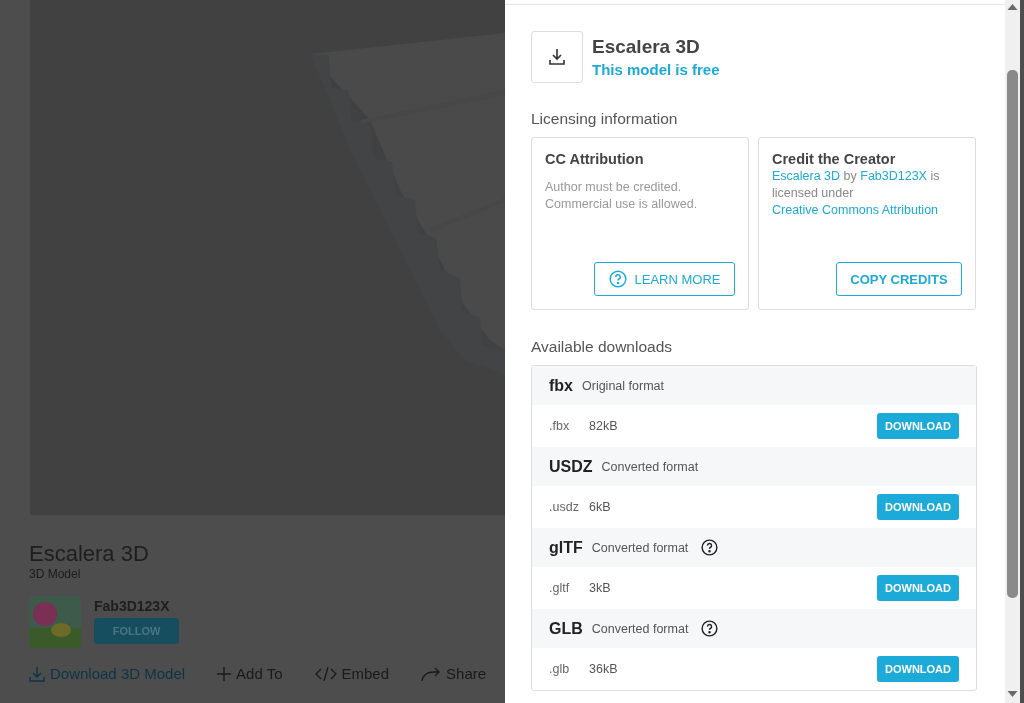 The image size is (1024, 703). Describe the element at coordinates (664, 279) in the screenshot. I see `learn-more-button: LEARN MORE` at that location.